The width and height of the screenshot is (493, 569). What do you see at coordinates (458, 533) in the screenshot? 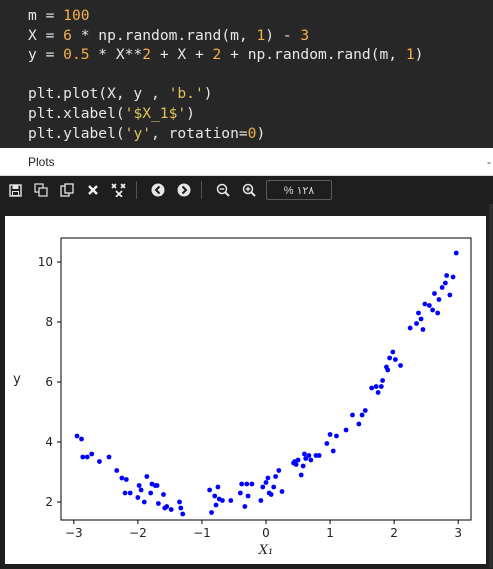
I see `x-tick-label: 3` at bounding box center [458, 533].